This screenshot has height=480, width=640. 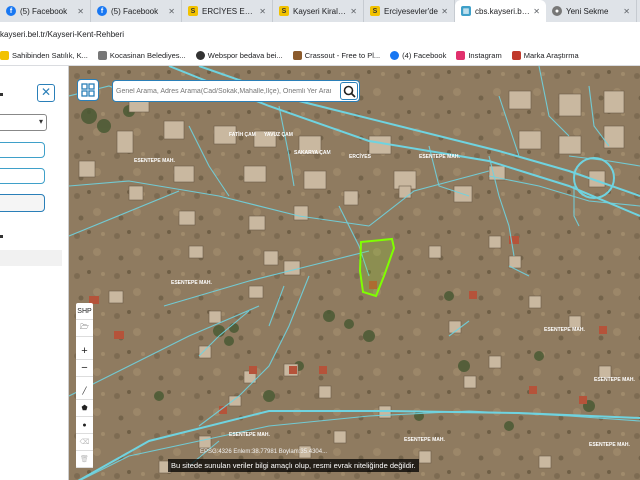 I want to click on minus-icon: −, so click(x=84, y=368).